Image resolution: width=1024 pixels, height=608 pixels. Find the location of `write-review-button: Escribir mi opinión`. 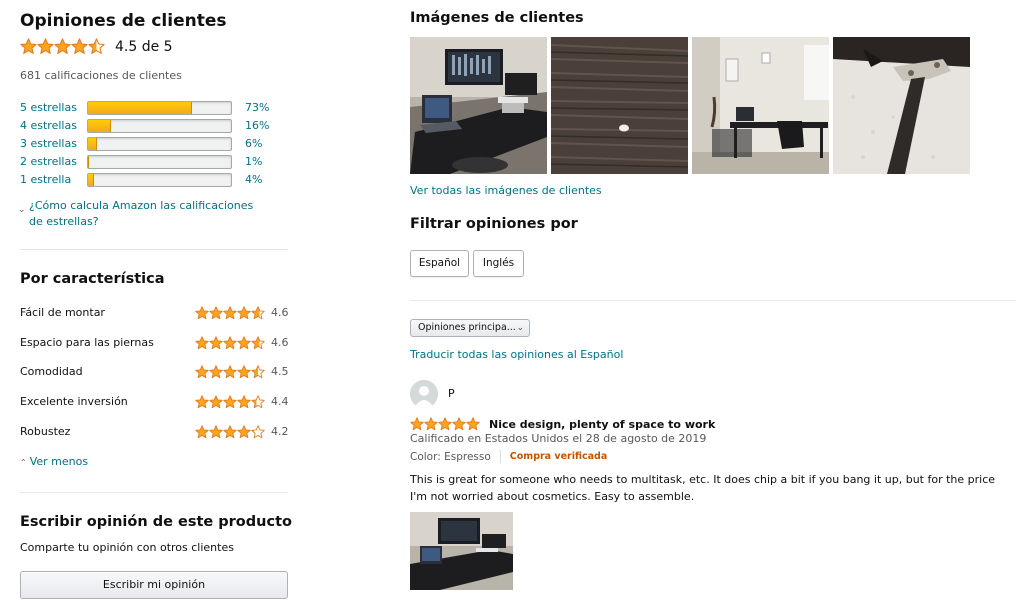

write-review-button: Escribir mi opinión is located at coordinates (154, 585).